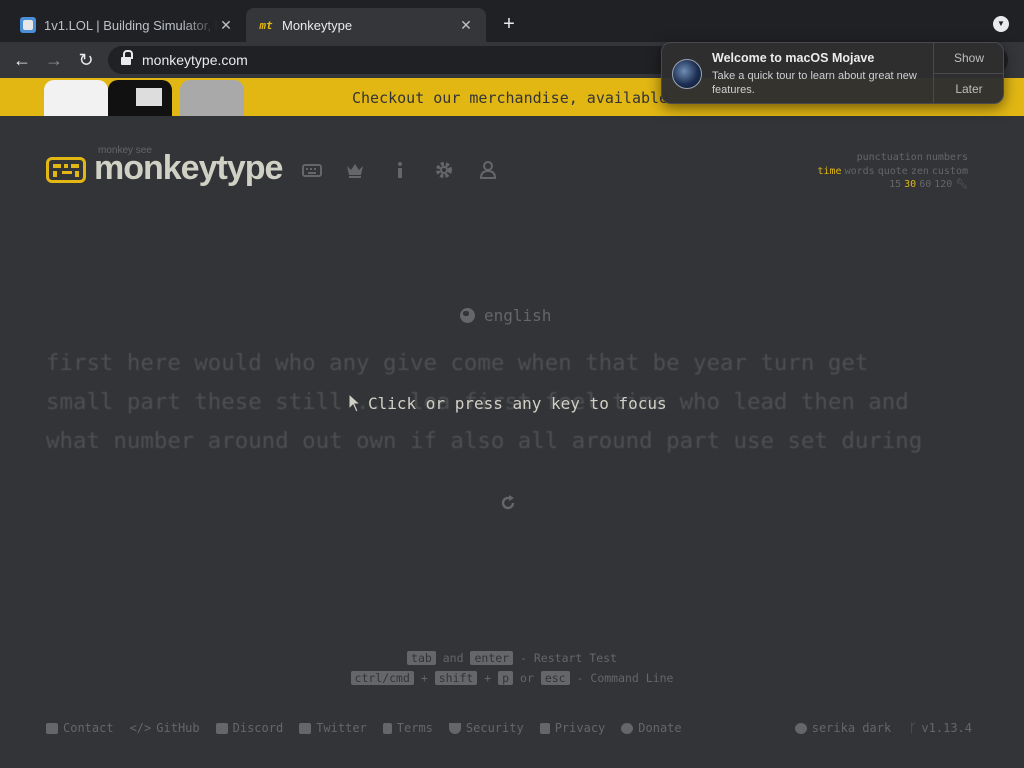  Describe the element at coordinates (518, 315) in the screenshot. I see `language-label: english` at that location.